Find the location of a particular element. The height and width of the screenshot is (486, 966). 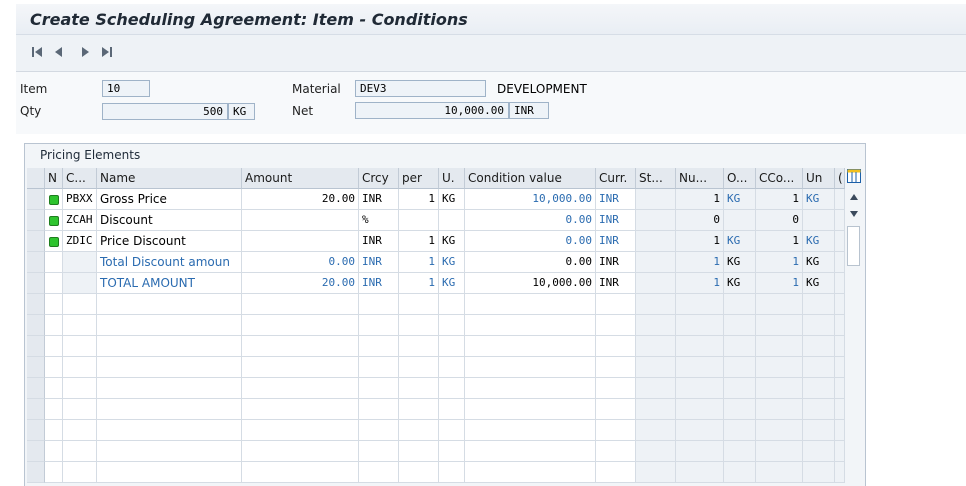

table-cell: ZDIC is located at coordinates (80, 241).